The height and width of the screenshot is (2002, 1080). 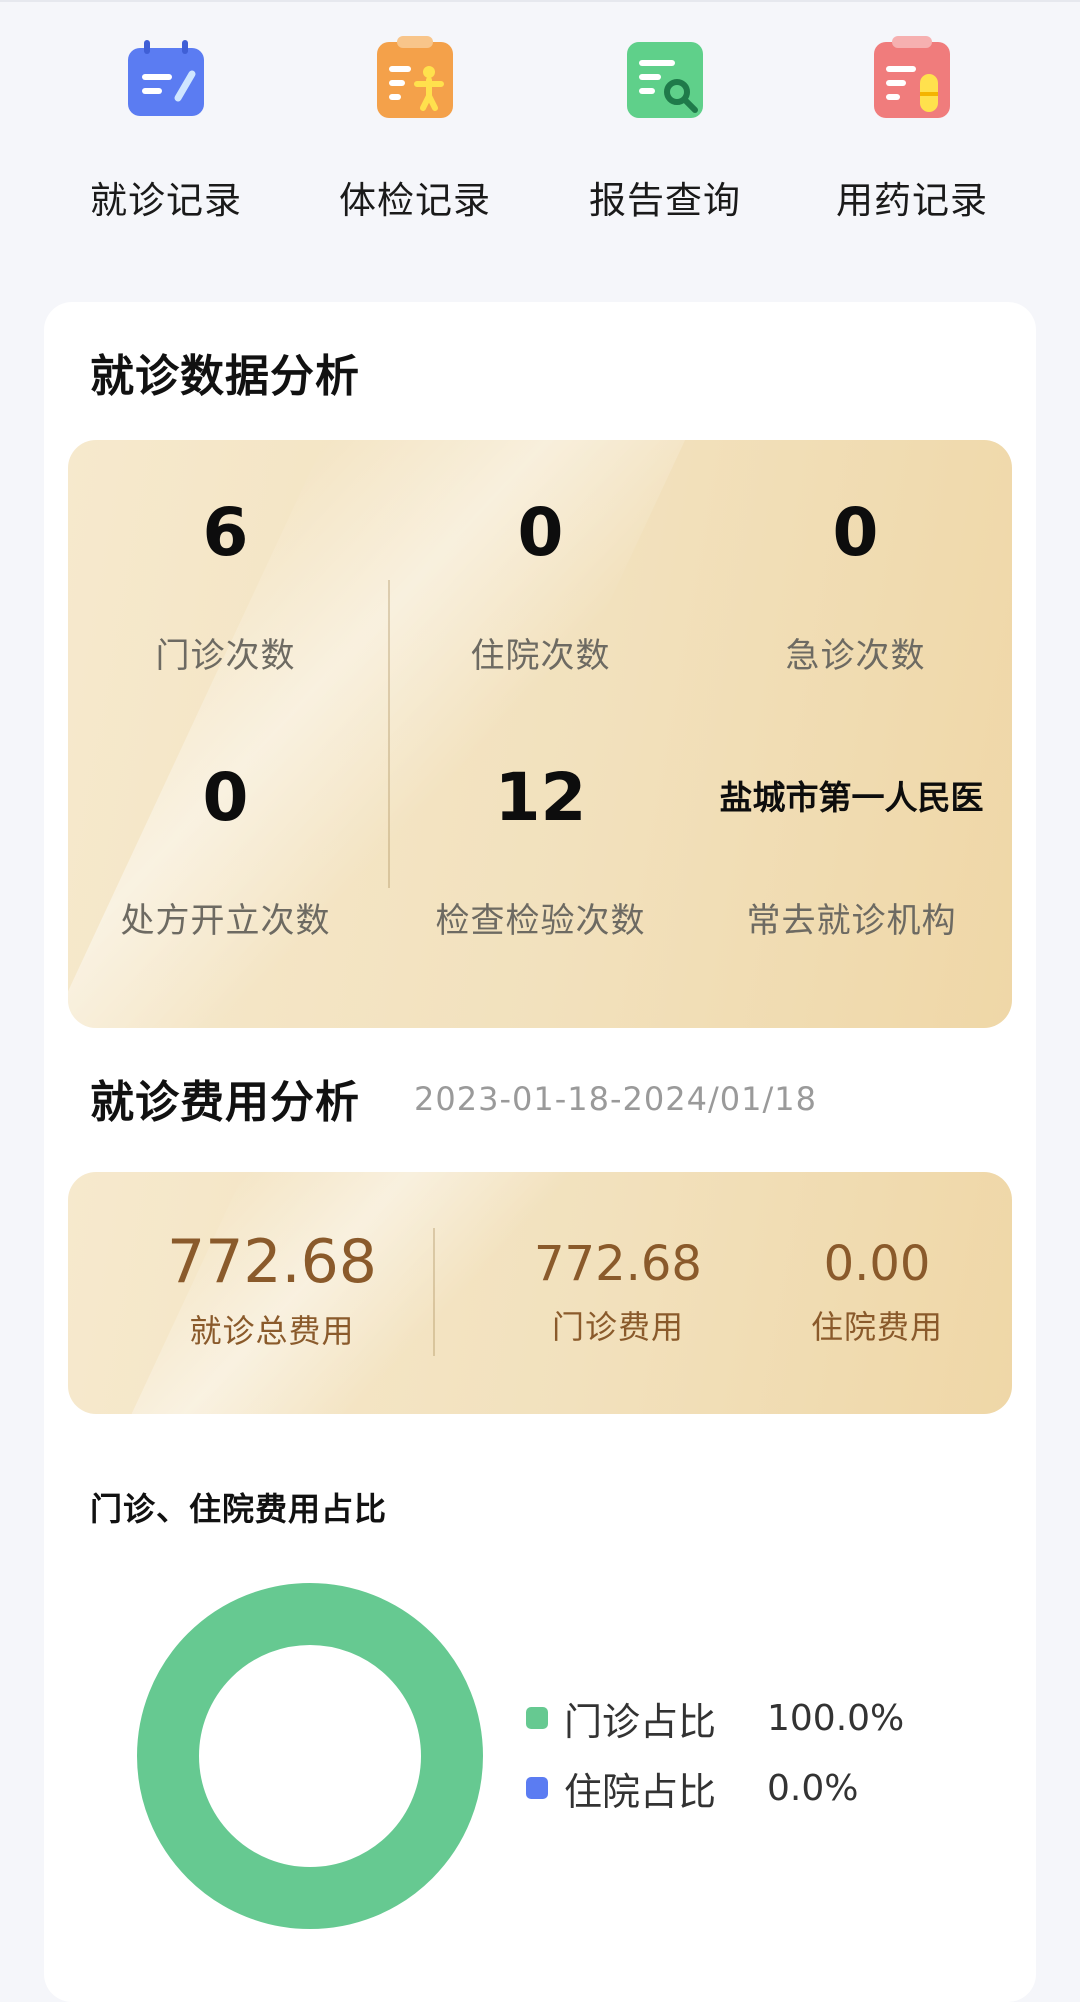 I want to click on stat-label: 常去就诊机构, so click(x=851, y=921).